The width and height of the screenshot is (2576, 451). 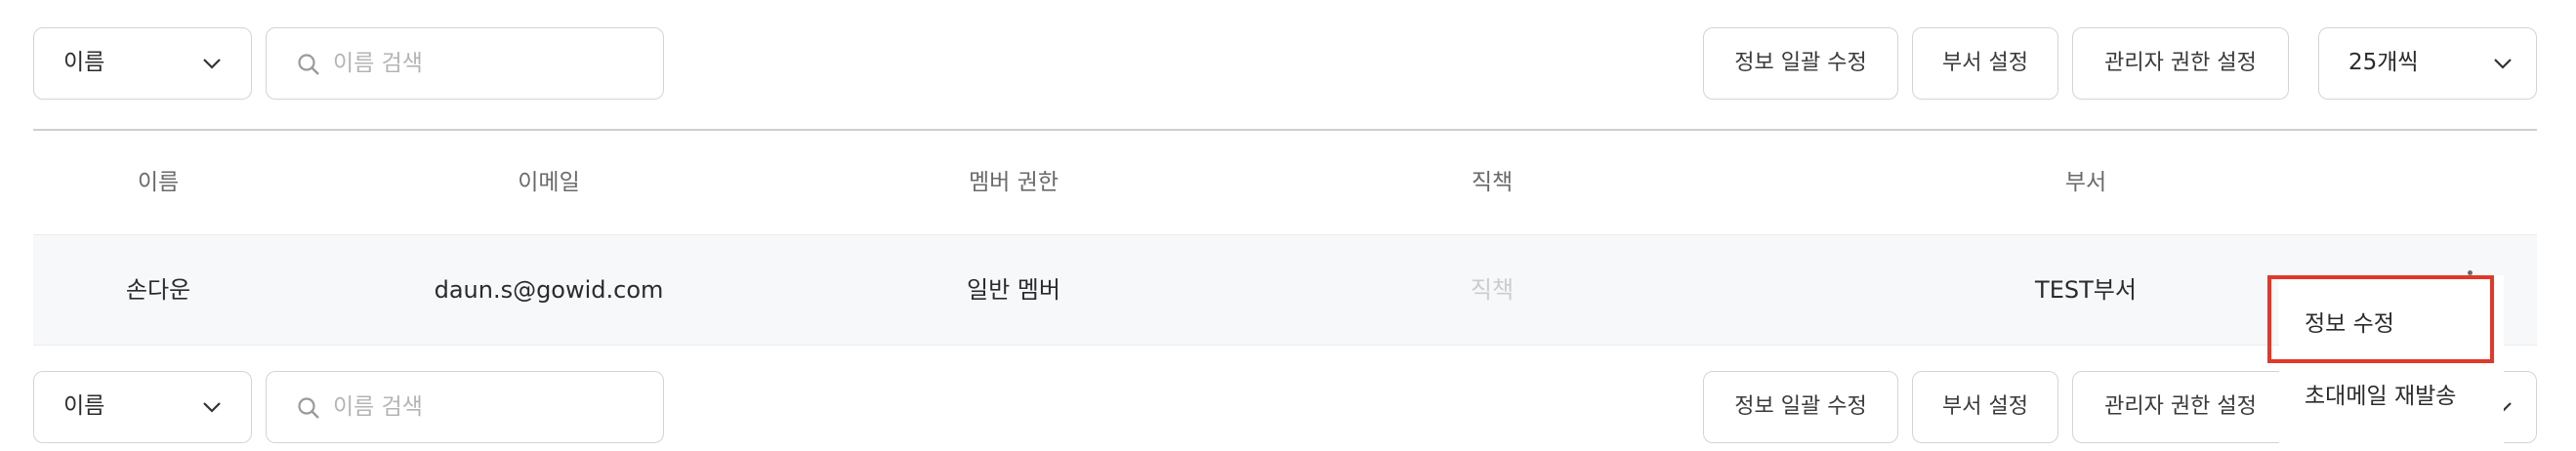 What do you see at coordinates (1014, 290) in the screenshot?
I see `cell-member-role: 일반 멤버` at bounding box center [1014, 290].